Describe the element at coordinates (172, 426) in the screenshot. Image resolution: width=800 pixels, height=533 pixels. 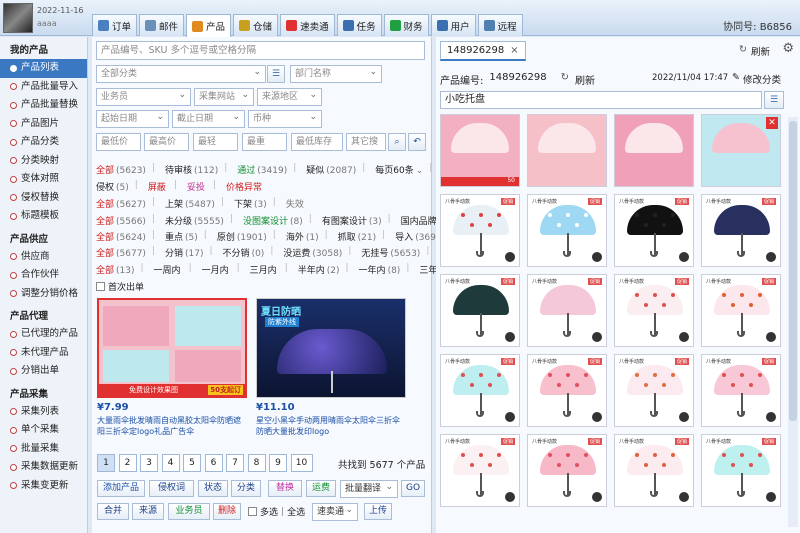
I see `product-title: 大量雨伞批发晴雨自动黑胶太阳伞防晒遮阳三折伞定logo礼品广告伞` at that location.